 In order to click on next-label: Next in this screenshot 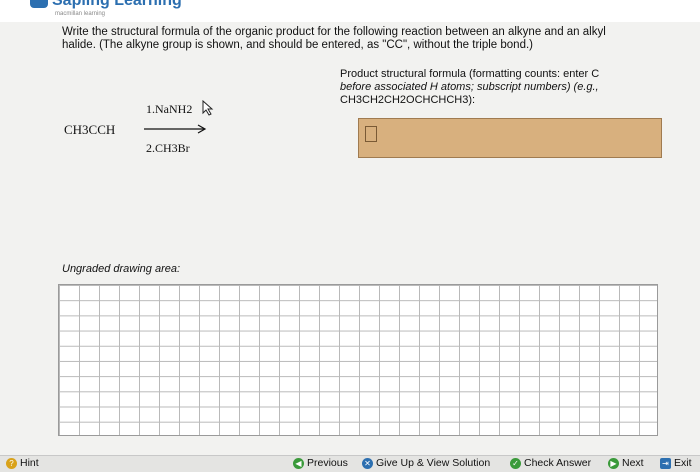, I will do `click(633, 463)`.